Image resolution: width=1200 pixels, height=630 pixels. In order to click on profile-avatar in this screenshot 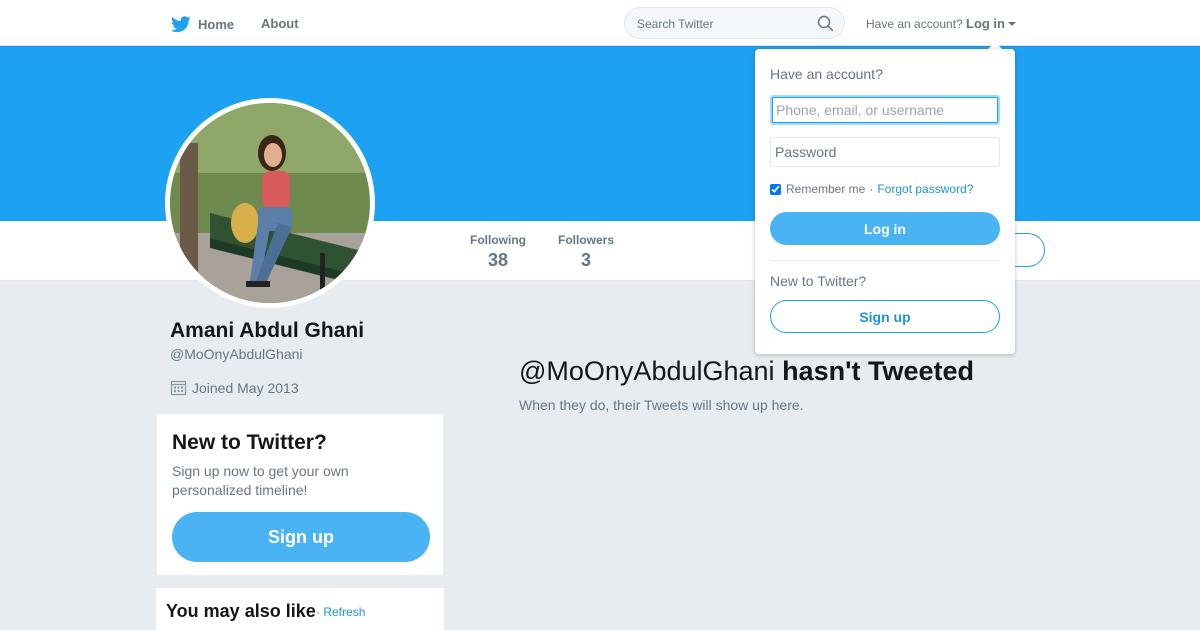, I will do `click(270, 203)`.